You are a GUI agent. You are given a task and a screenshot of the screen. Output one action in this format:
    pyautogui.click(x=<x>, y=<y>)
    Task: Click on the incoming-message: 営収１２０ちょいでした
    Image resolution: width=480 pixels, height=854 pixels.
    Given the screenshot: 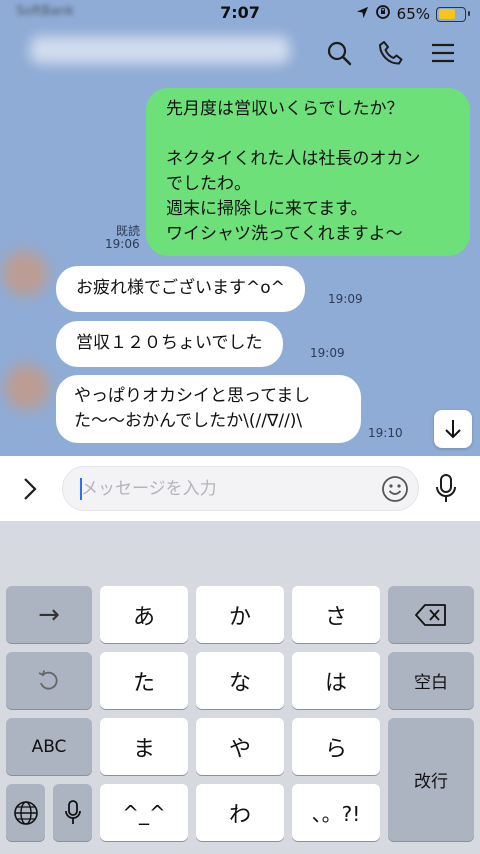 What is the action you would take?
    pyautogui.click(x=169, y=344)
    